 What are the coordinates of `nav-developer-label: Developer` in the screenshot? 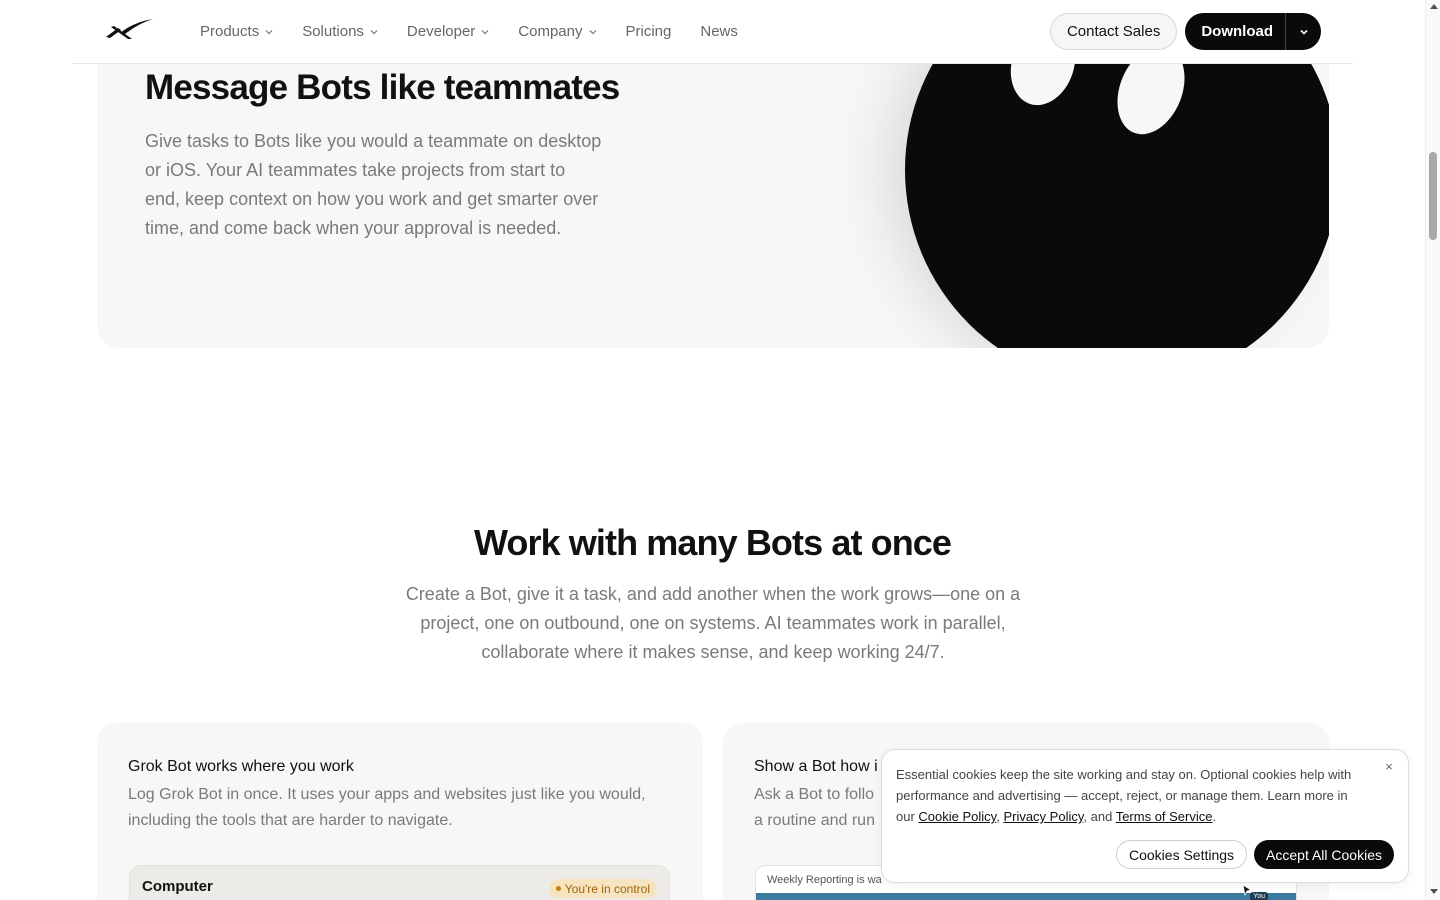 It's located at (441, 31).